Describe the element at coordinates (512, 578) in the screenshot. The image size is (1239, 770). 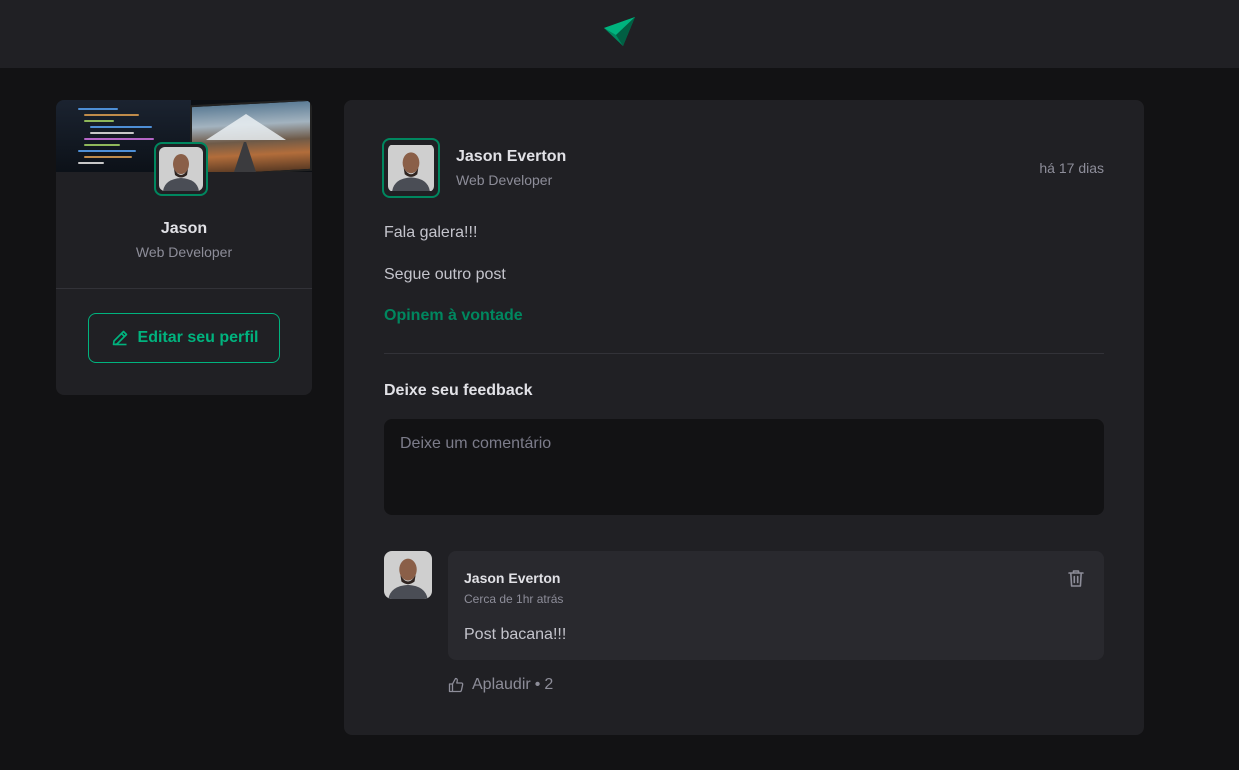
I see `comment-author-name: Jason Everton` at that location.